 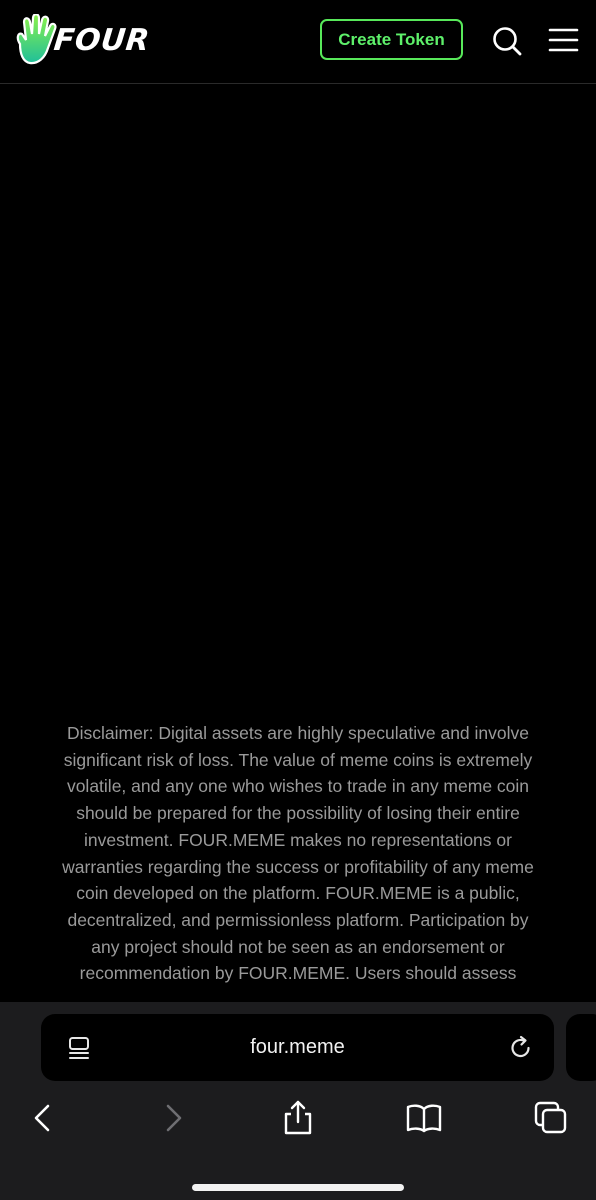 I want to click on back-icon, so click(x=43, y=1118).